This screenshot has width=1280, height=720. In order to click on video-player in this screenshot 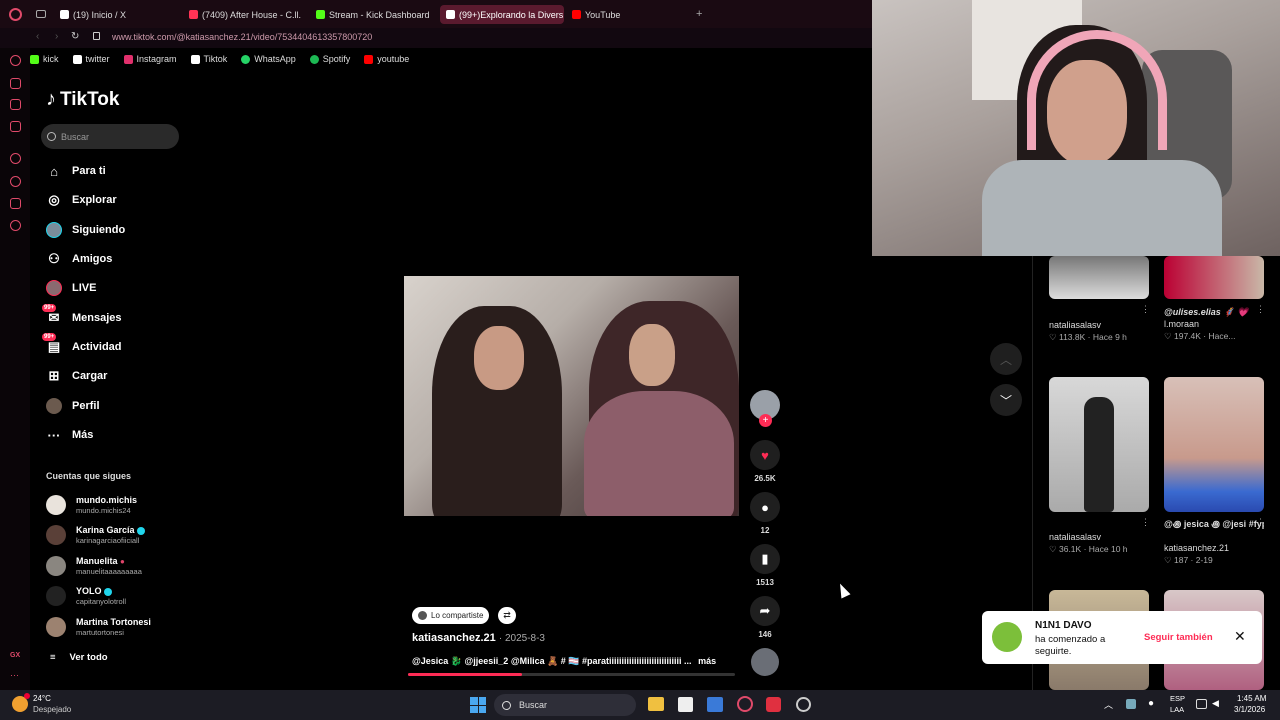, I will do `click(571, 396)`.